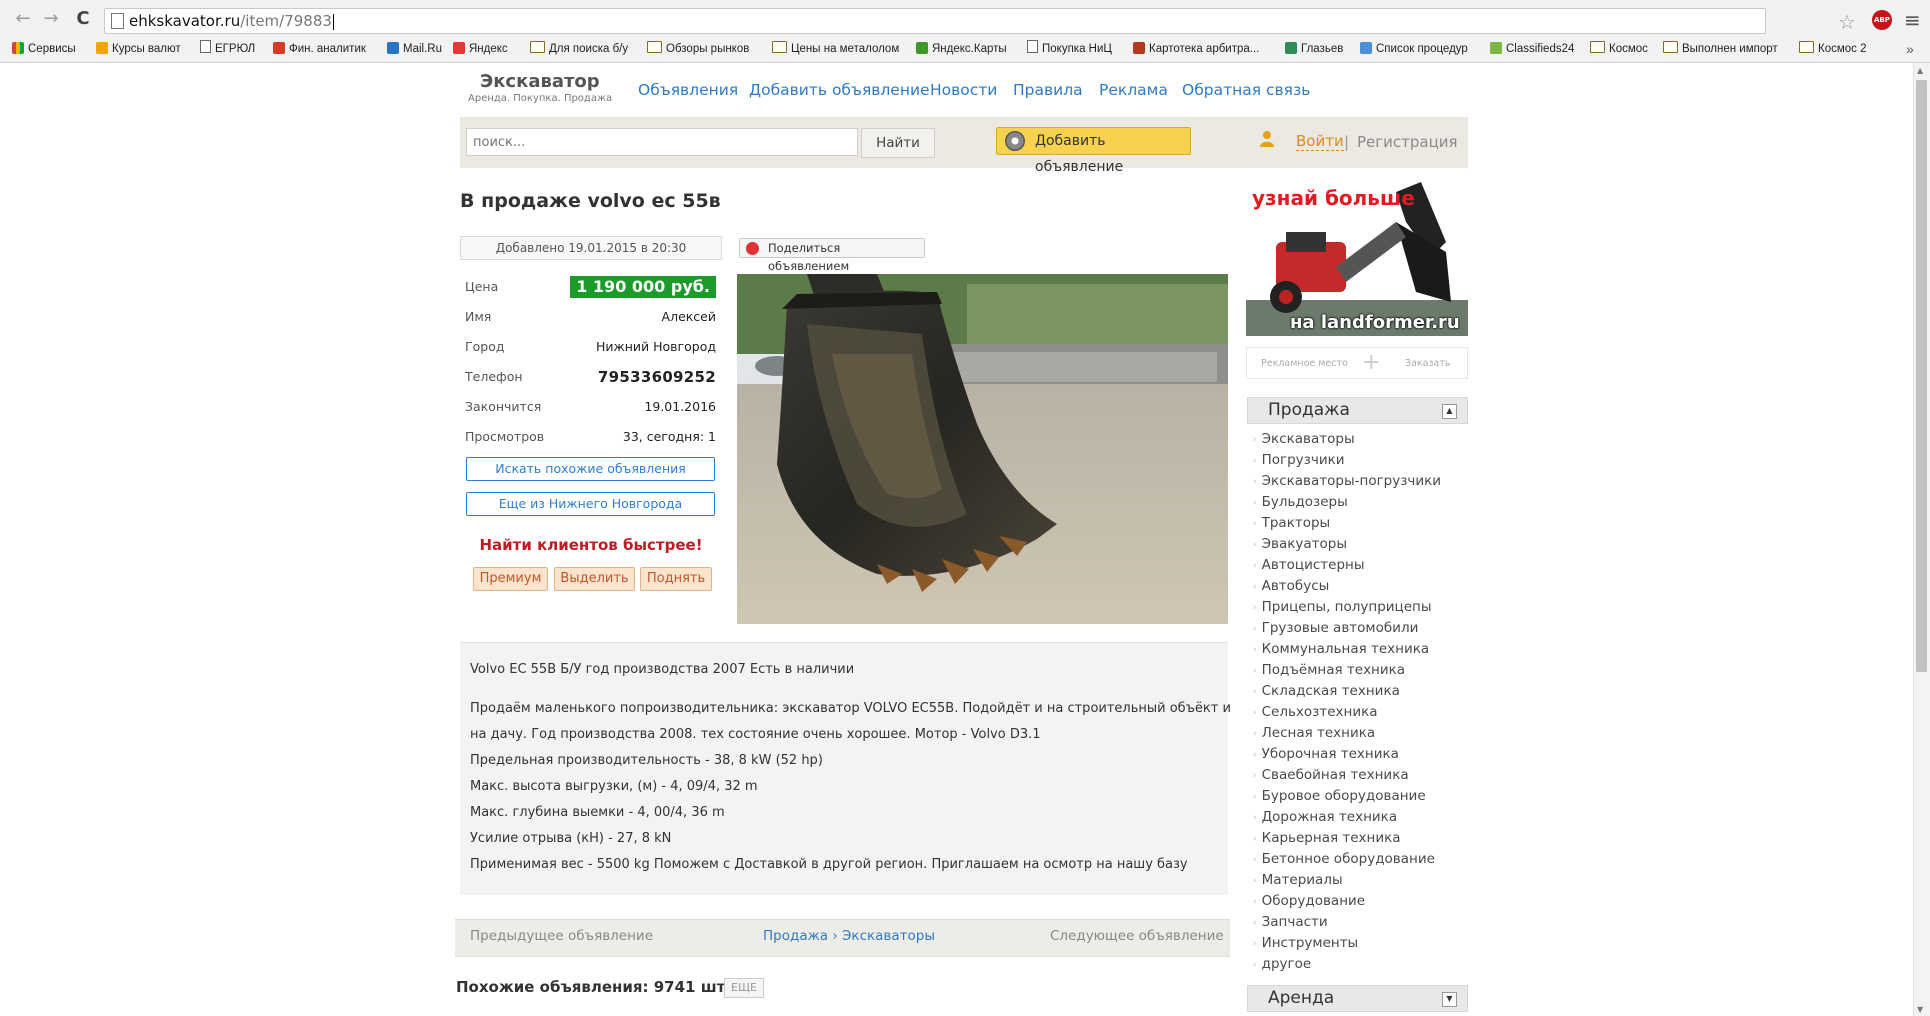 This screenshot has height=1016, width=1930. What do you see at coordinates (1326, 754) in the screenshot?
I see `sidebar-category-item: › Уборочная техника` at bounding box center [1326, 754].